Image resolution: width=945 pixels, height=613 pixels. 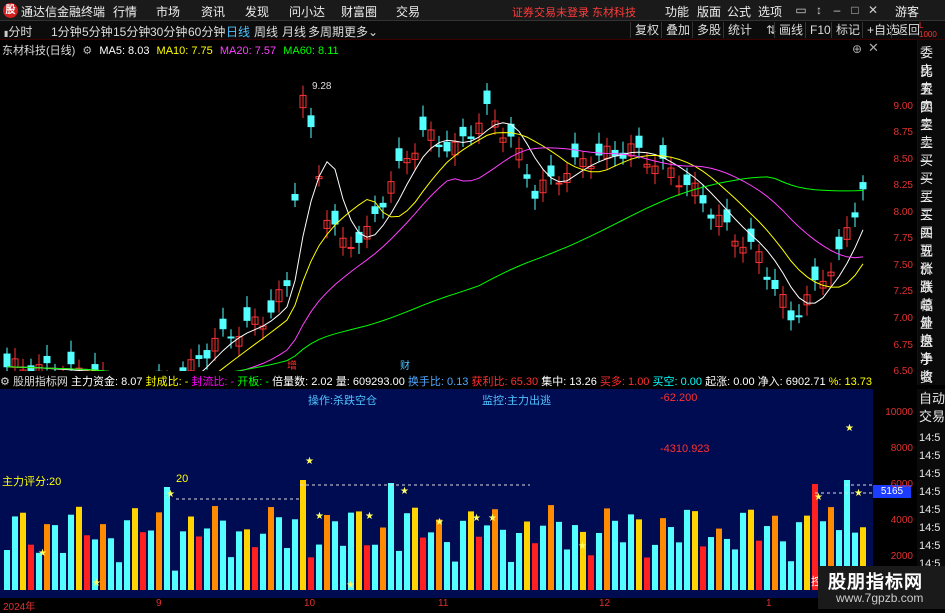 What do you see at coordinates (408, 11) in the screenshot?
I see `menu-jiaoyi: 交易` at bounding box center [408, 11].